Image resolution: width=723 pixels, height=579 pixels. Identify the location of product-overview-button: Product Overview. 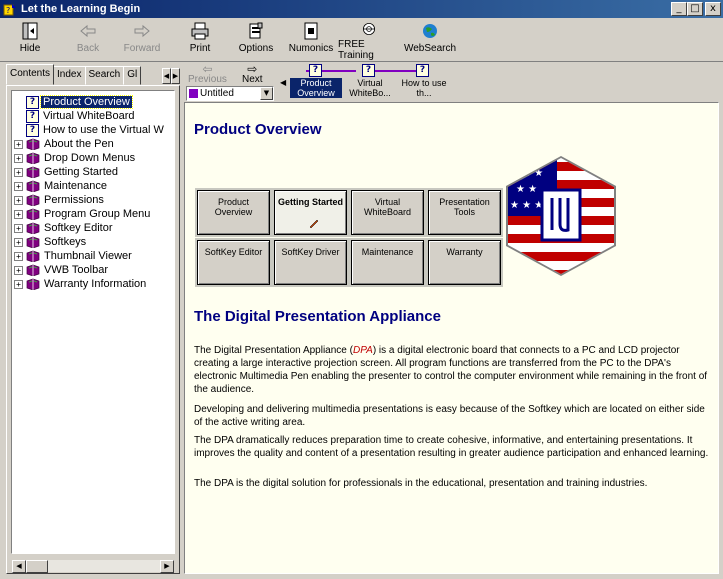
(233, 212).